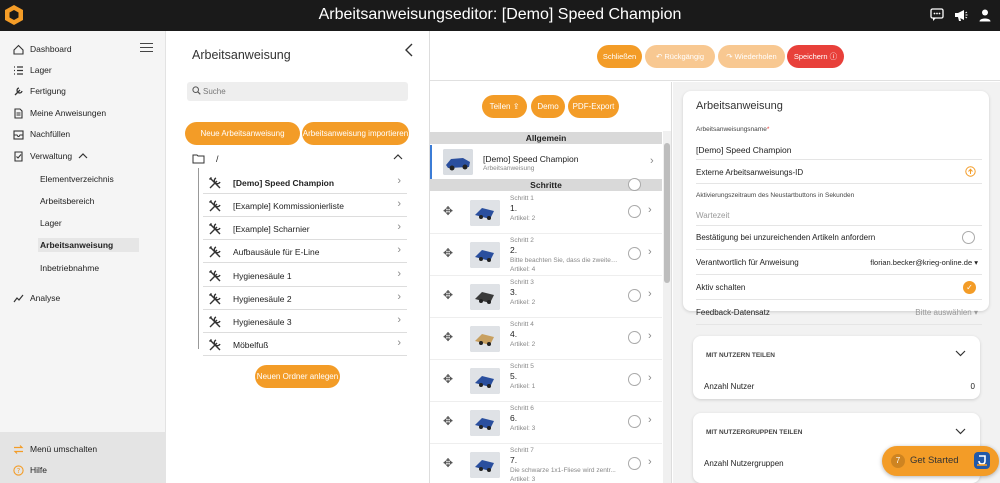 This screenshot has width=1000, height=483. What do you see at coordinates (42, 49) in the screenshot?
I see `sidebar-item-dashboard: Dashboard` at bounding box center [42, 49].